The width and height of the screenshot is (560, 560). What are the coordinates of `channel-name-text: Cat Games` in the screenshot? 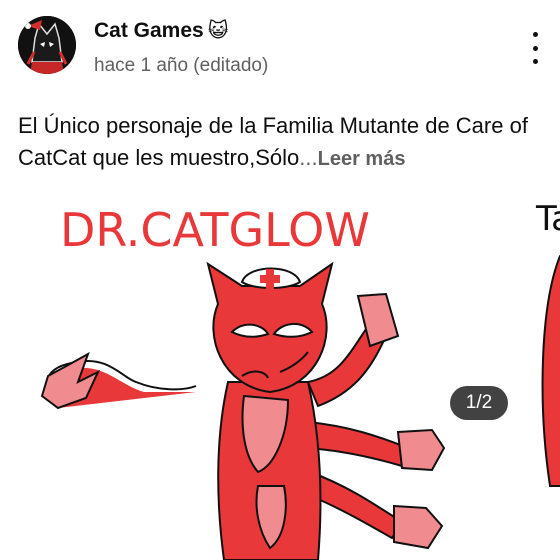 It's located at (149, 30).